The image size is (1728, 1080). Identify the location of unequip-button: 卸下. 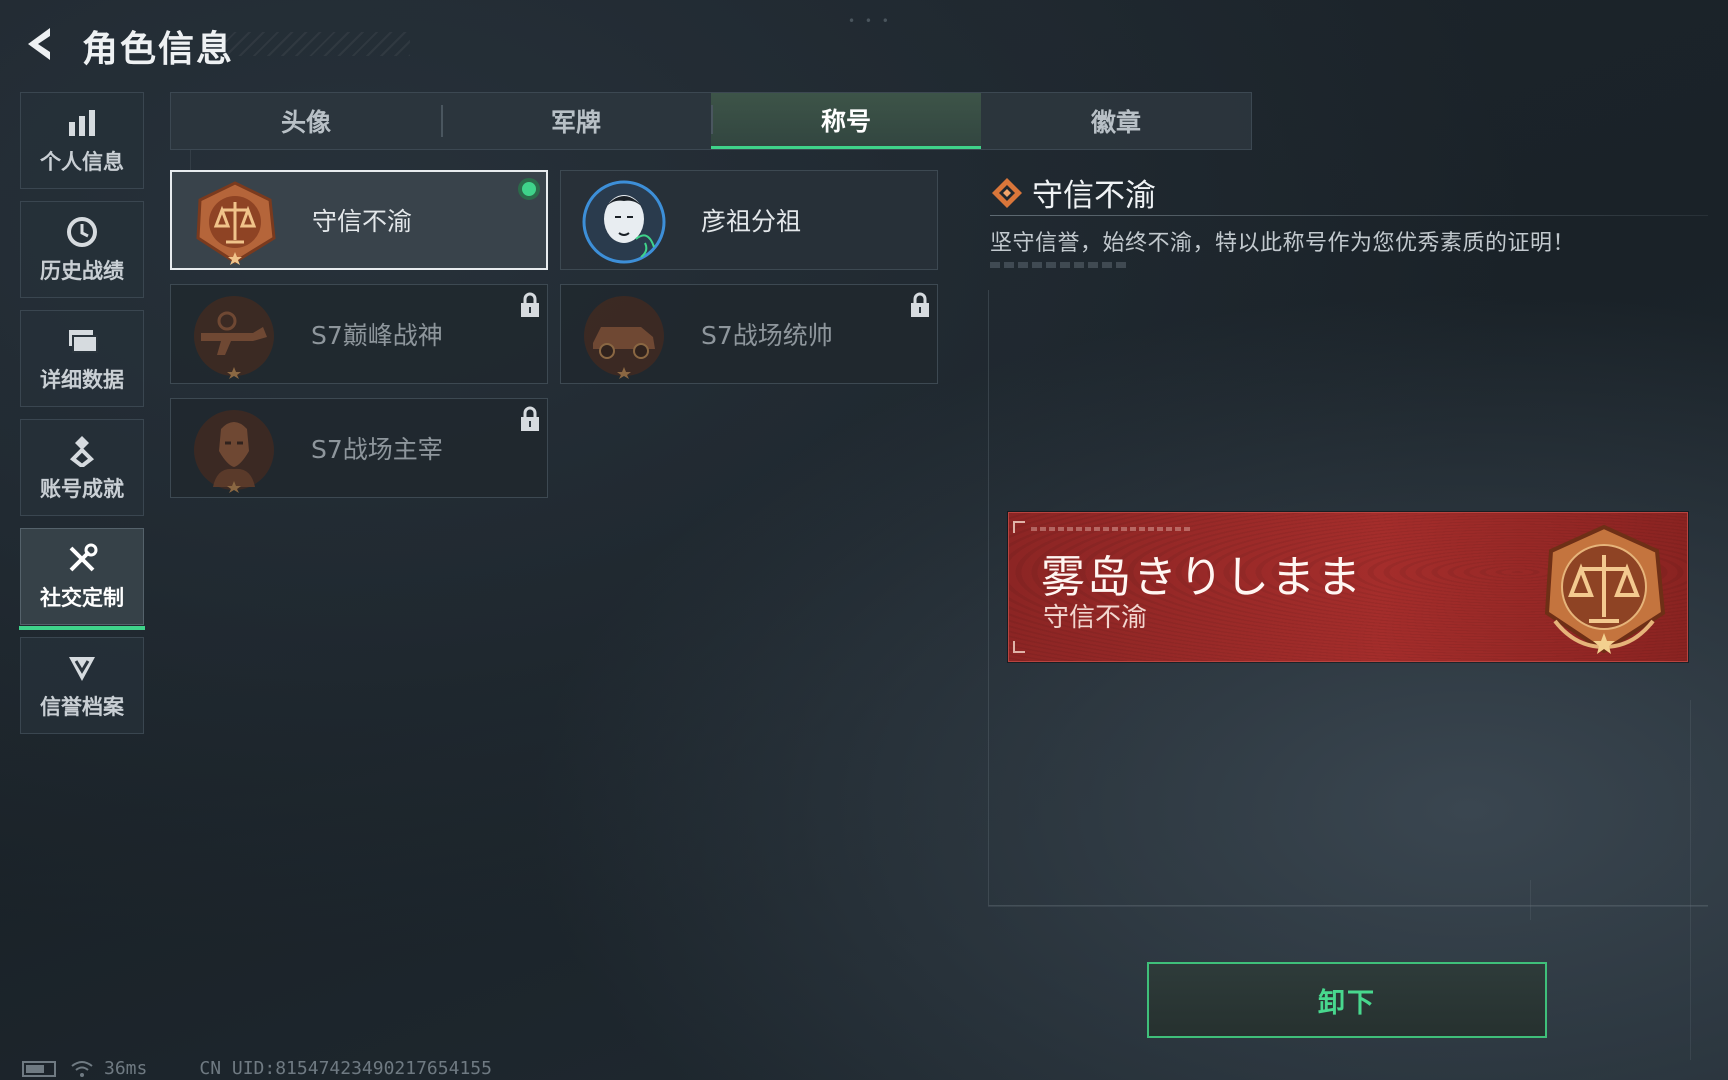
(1347, 1000).